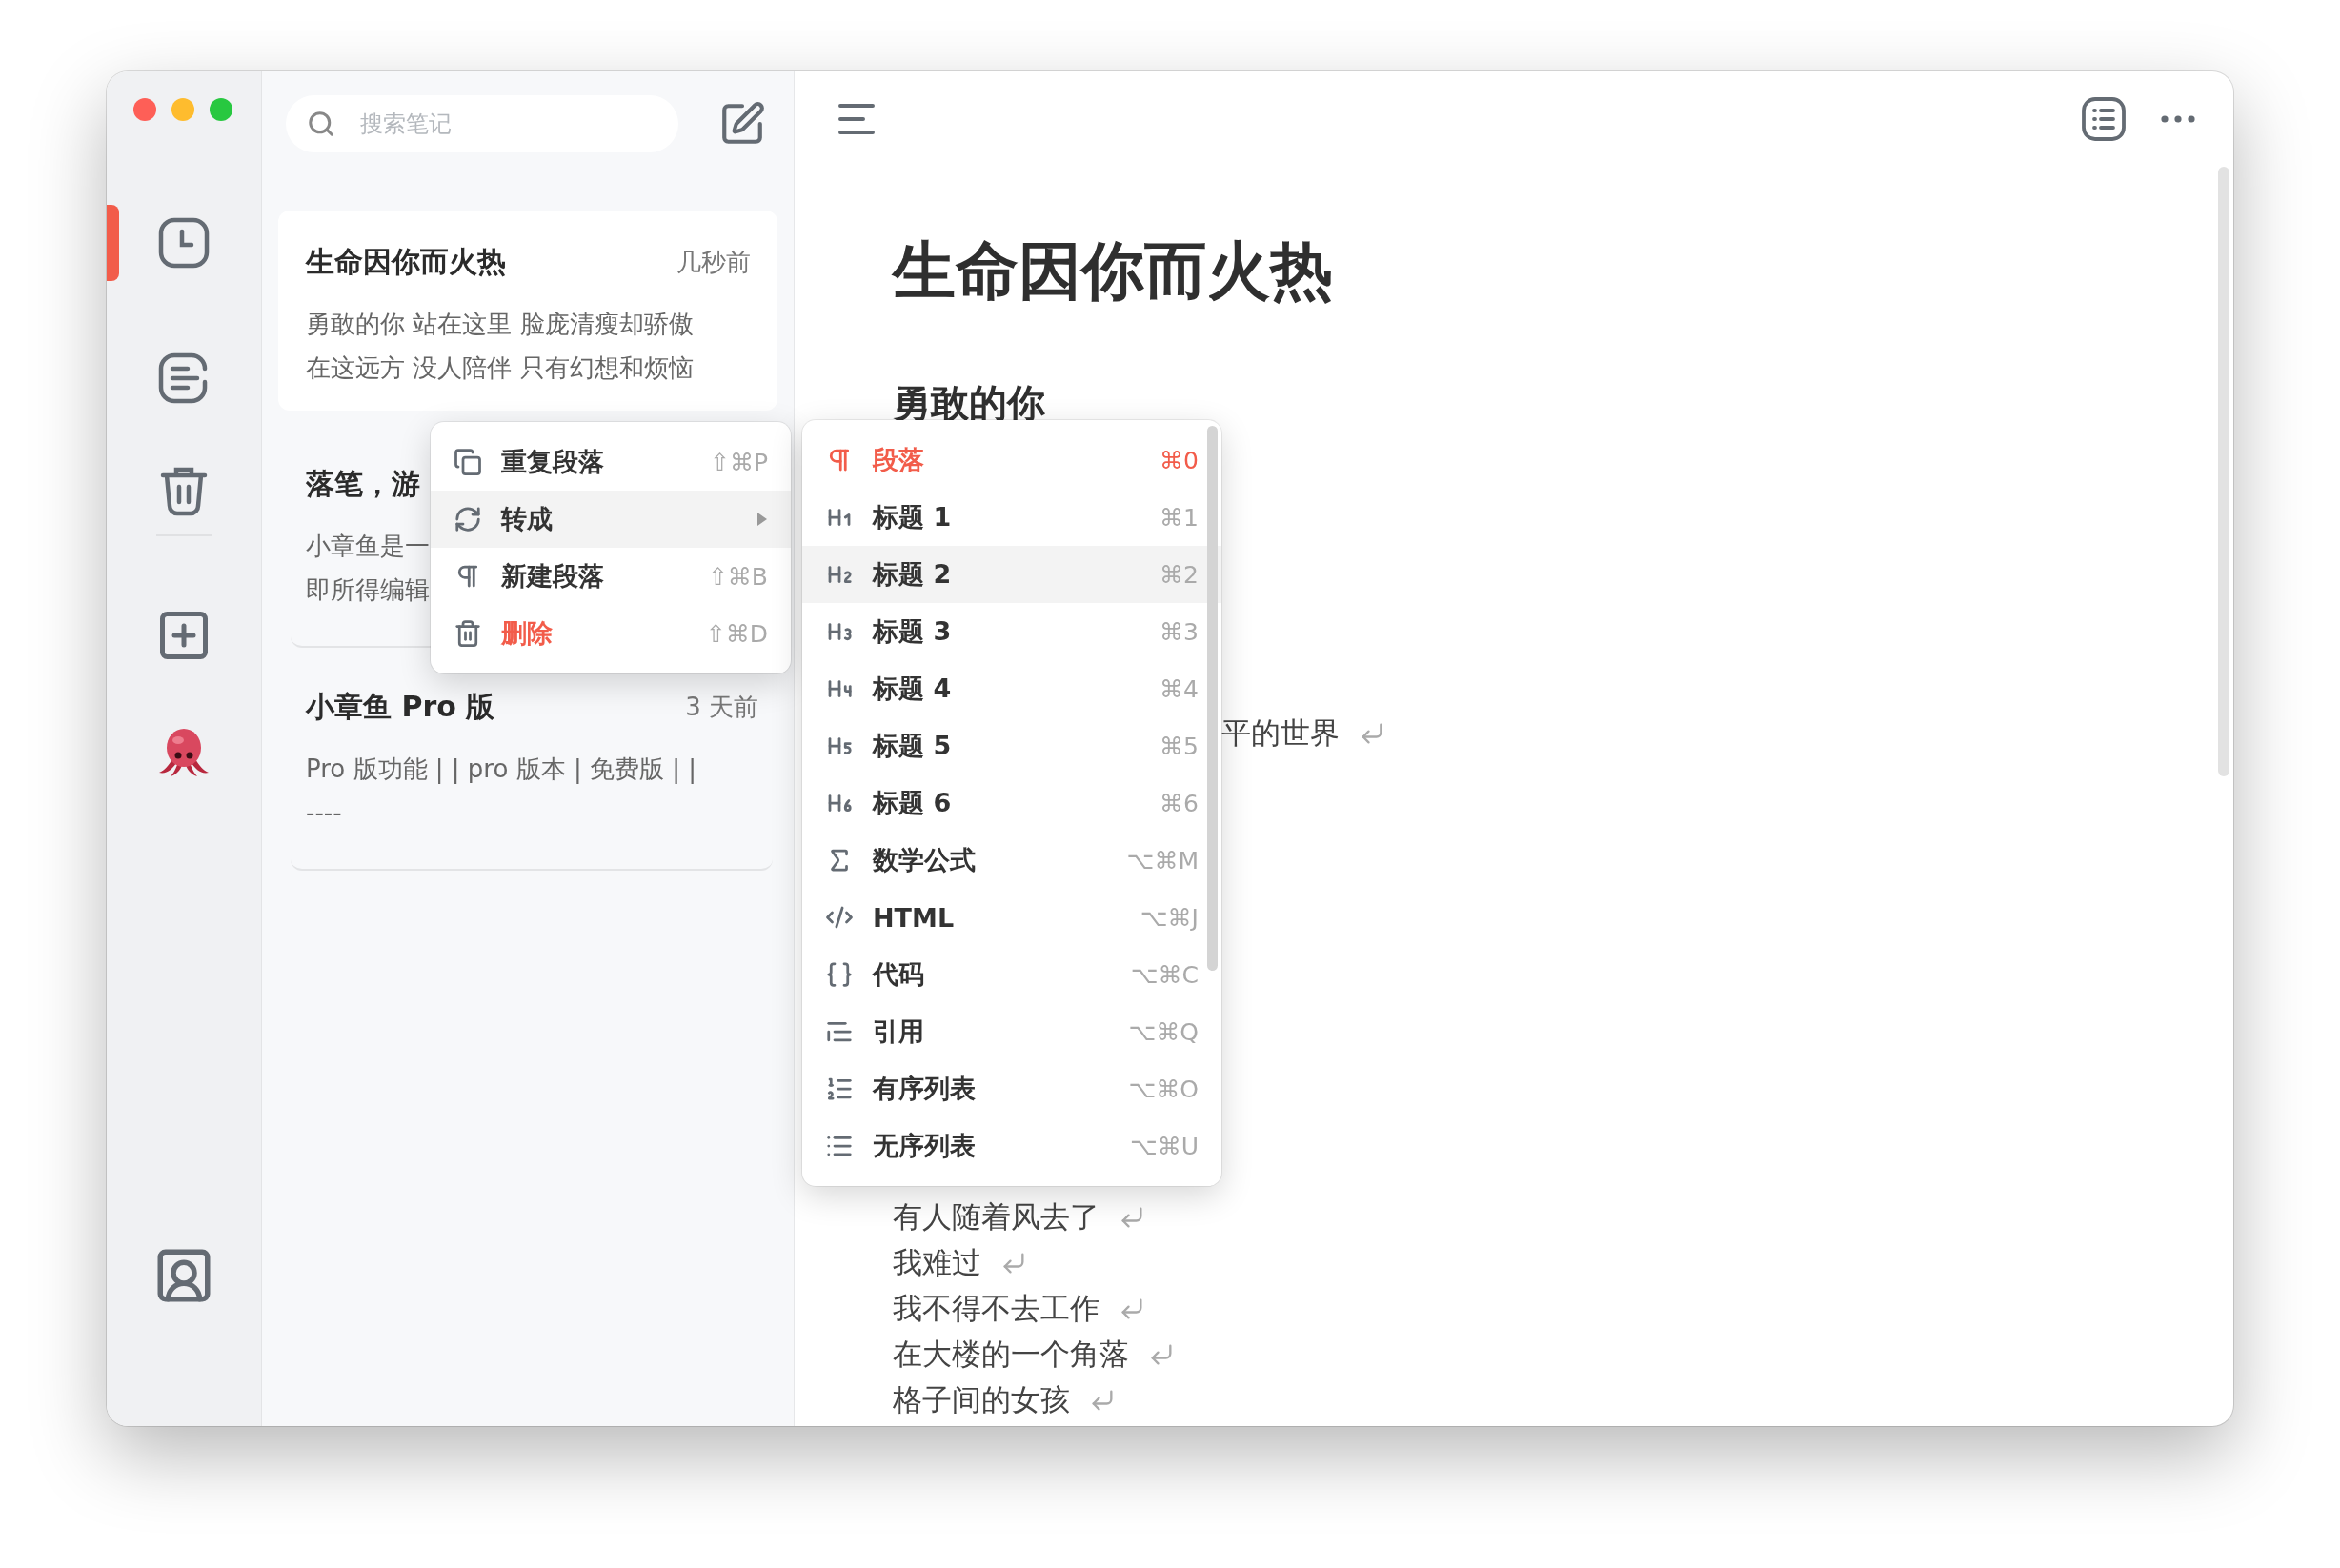  I want to click on shortcut-label: ⇧⌘B, so click(737, 576).